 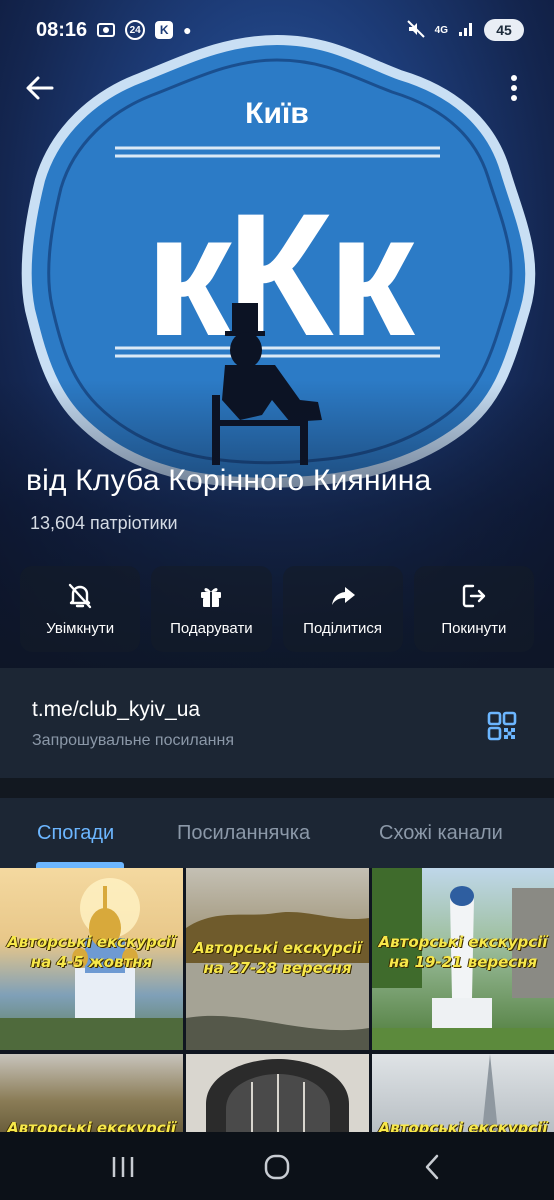 I want to click on tab-links: Посиланнячка, so click(x=243, y=833).